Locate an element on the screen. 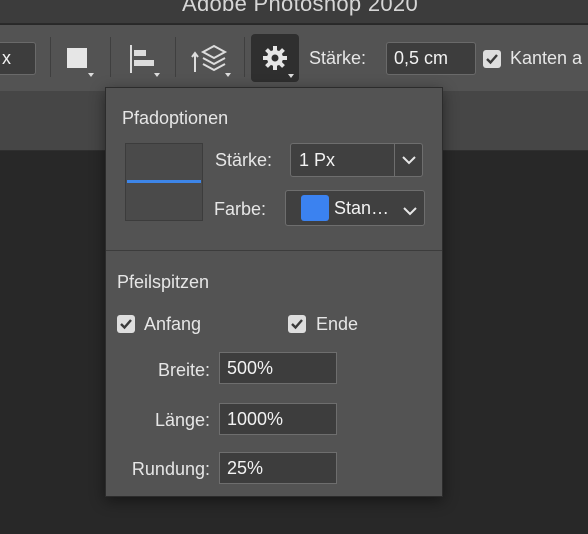 This screenshot has width=588, height=534. align-edges-label: Kanten a is located at coordinates (546, 58).